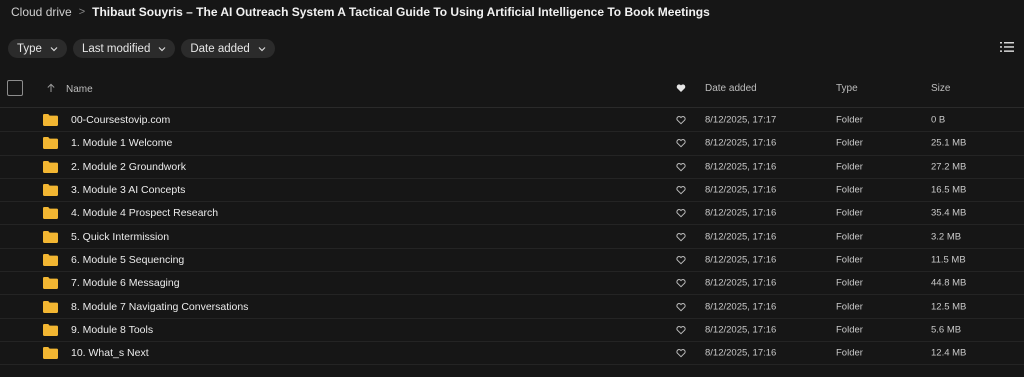  Describe the element at coordinates (949, 167) in the screenshot. I see `file-size: 27.2 MB` at that location.